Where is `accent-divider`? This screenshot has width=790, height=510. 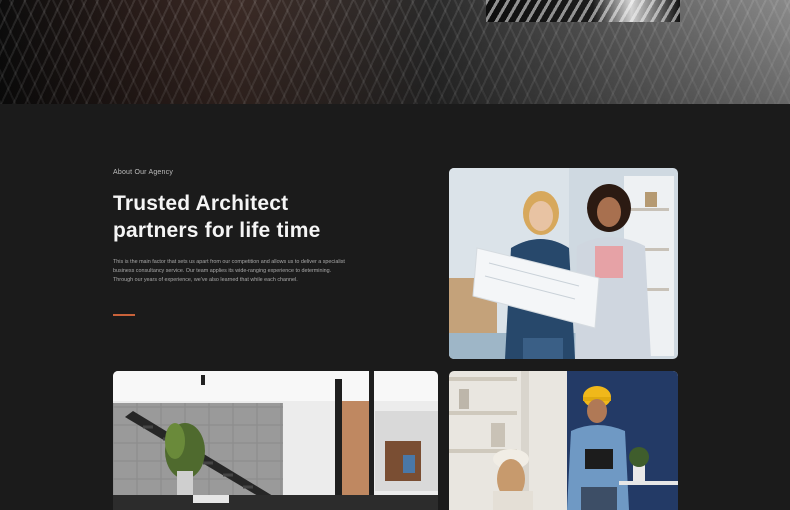
accent-divider is located at coordinates (124, 315).